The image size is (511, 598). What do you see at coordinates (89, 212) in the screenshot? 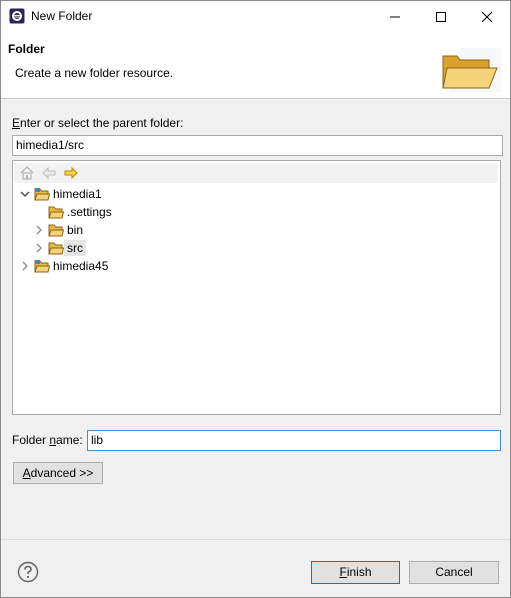
I see `tree-item-label: .settings` at bounding box center [89, 212].